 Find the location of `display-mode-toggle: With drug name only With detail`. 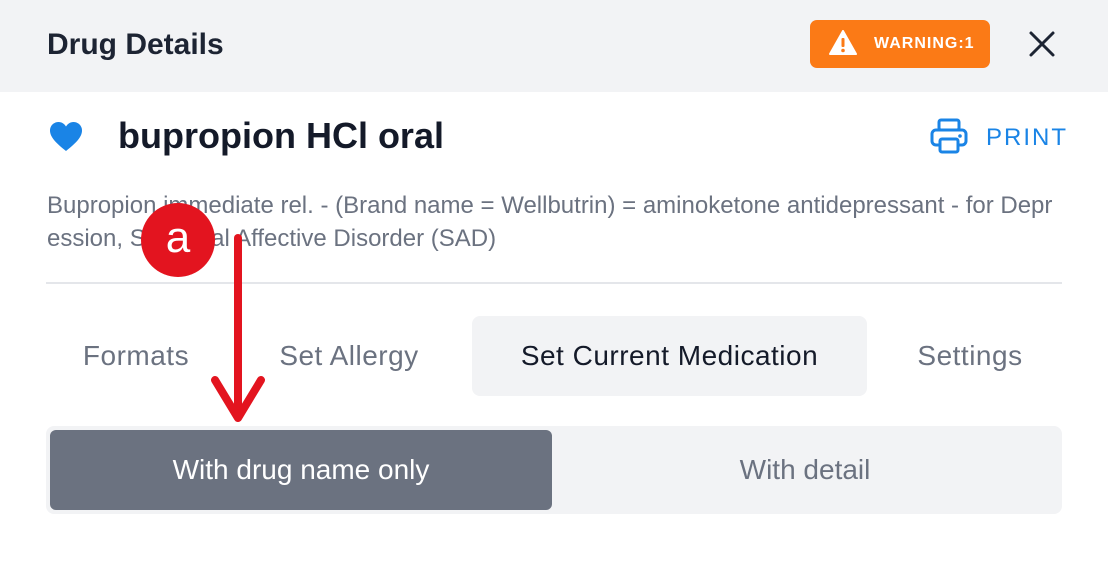

display-mode-toggle: With drug name only With detail is located at coordinates (554, 470).